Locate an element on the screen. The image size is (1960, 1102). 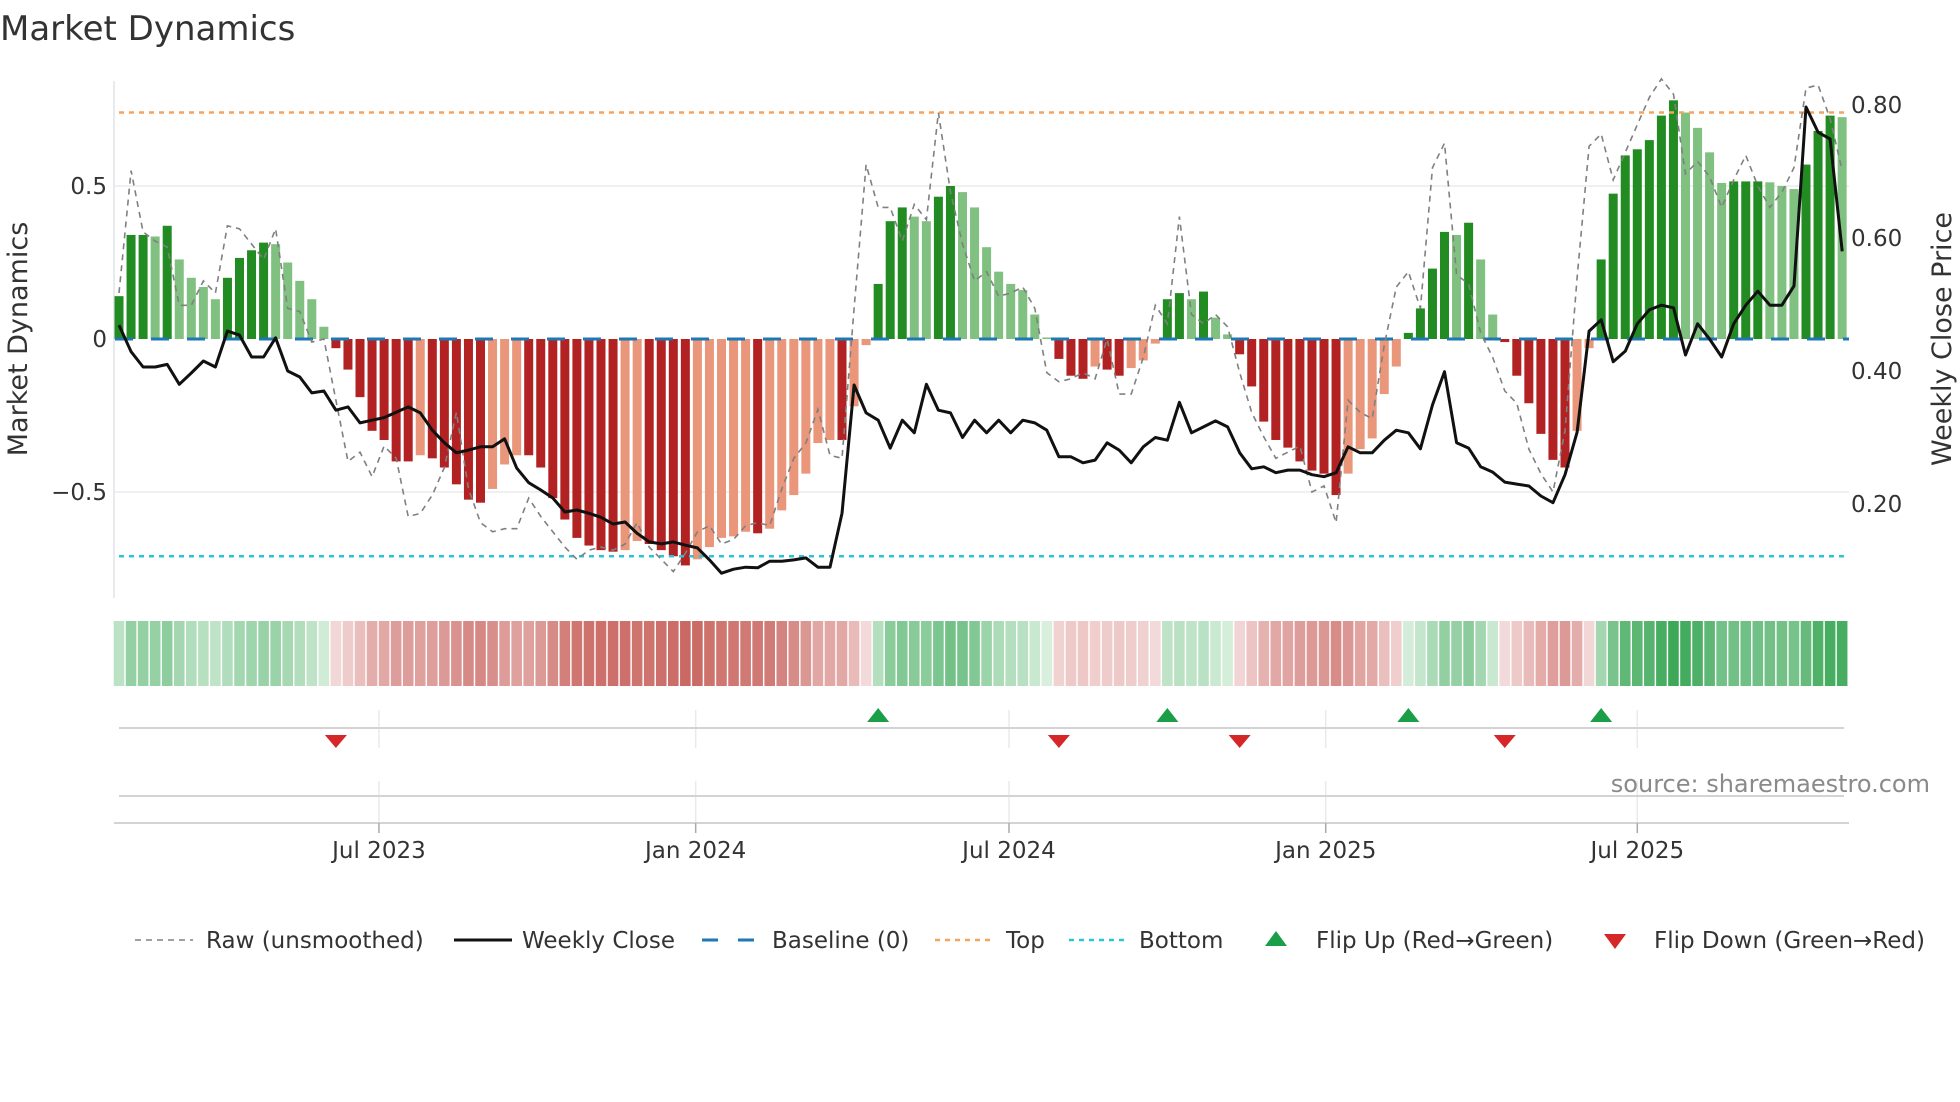
chart-title: Market Dynamics is located at coordinates (147, 29).